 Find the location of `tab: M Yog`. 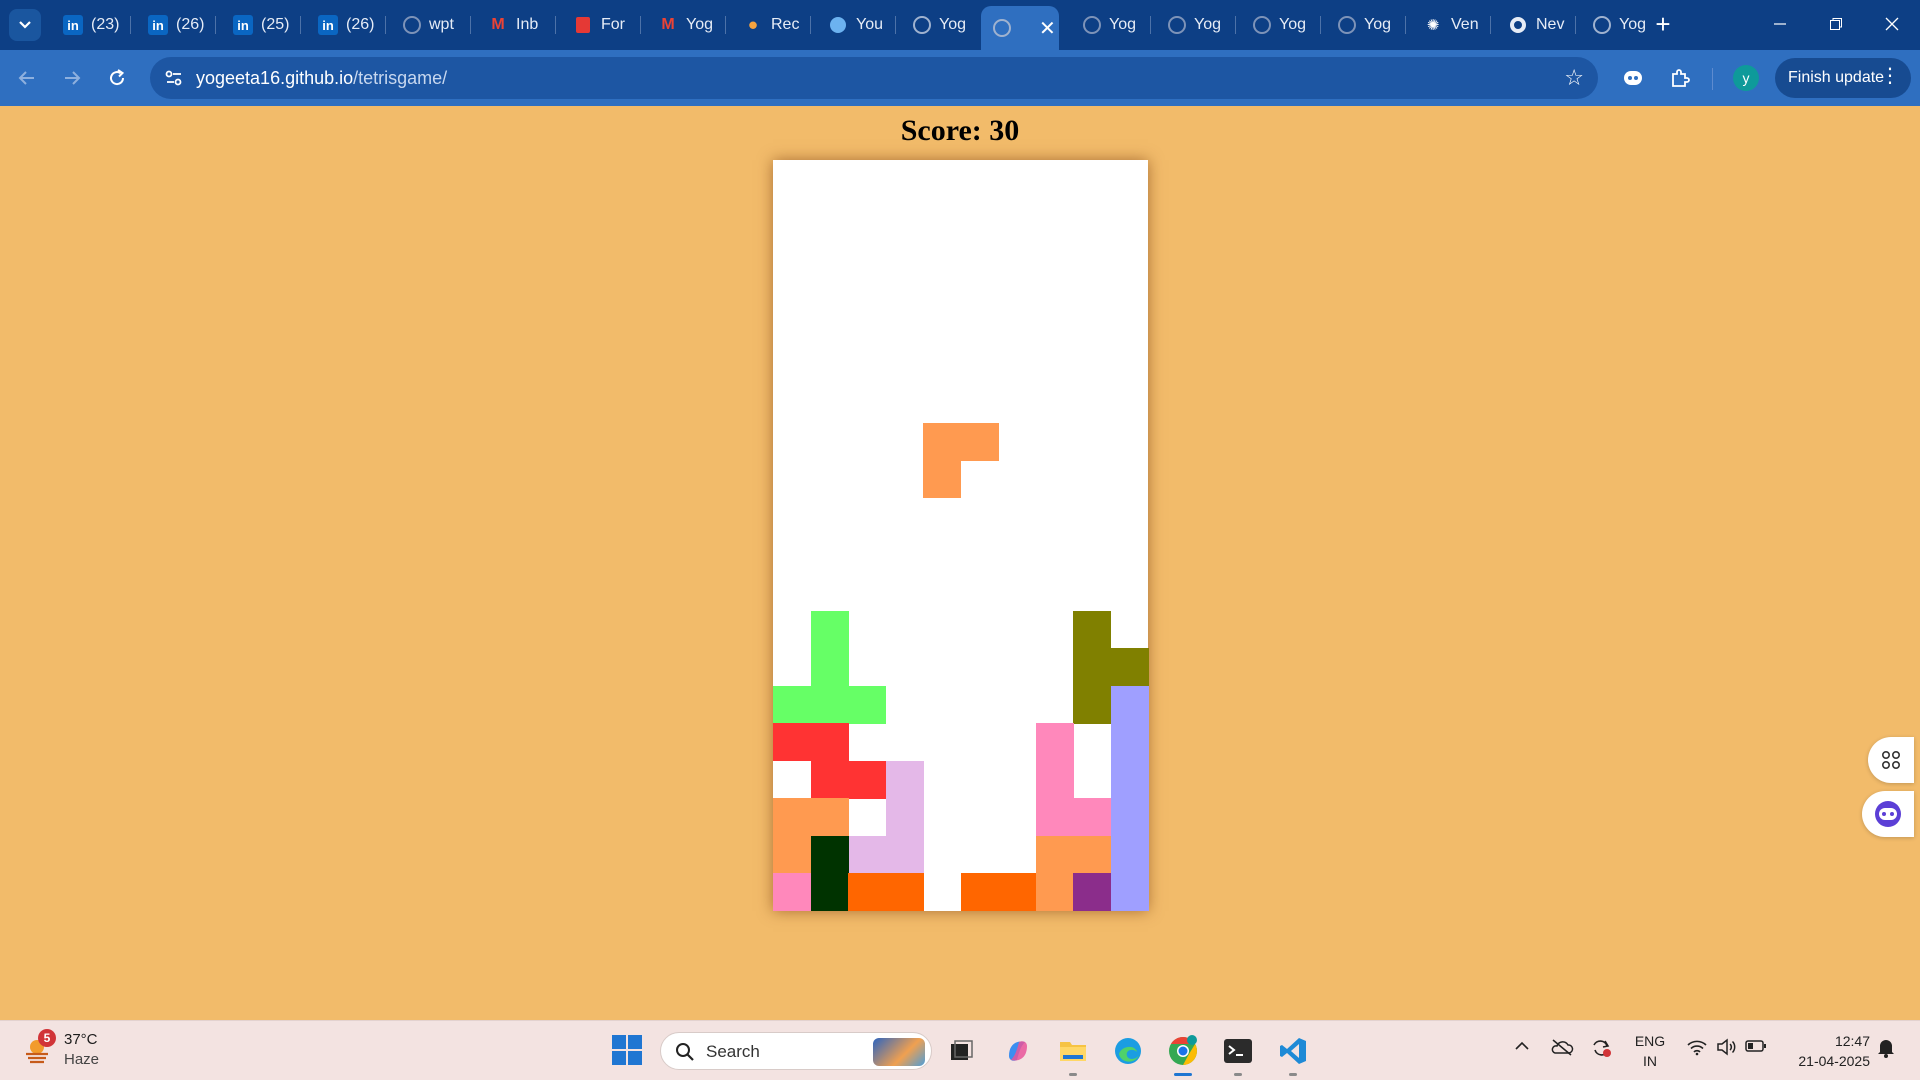

tab: M Yog is located at coordinates (685, 25).